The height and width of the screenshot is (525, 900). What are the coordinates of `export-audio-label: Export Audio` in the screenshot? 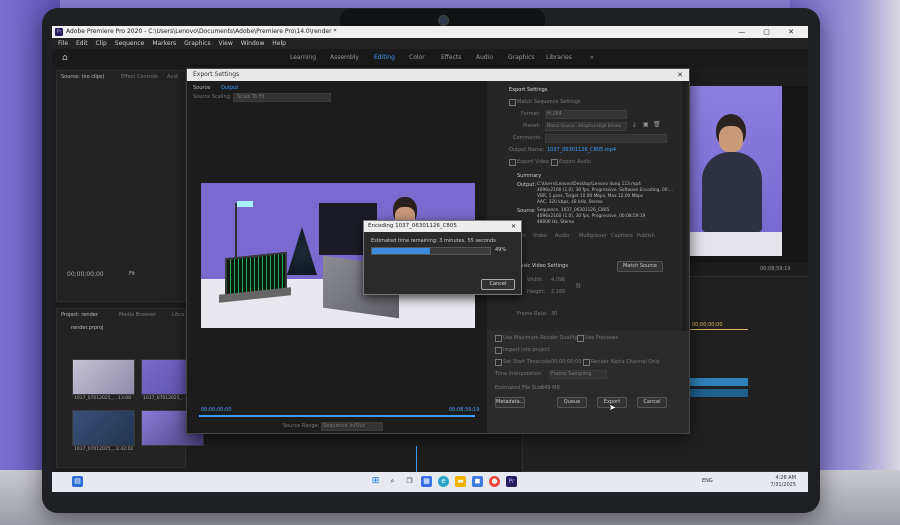 It's located at (575, 162).